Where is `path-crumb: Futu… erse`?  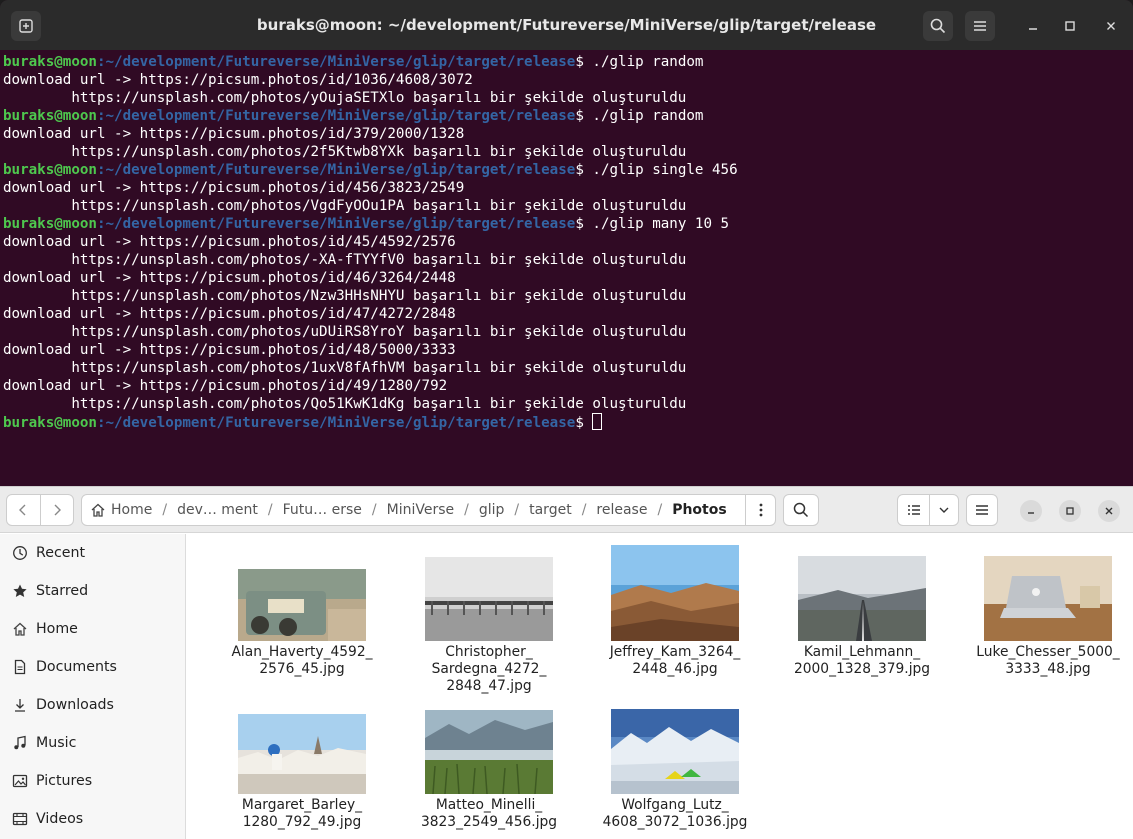 path-crumb: Futu… erse is located at coordinates (322, 510).